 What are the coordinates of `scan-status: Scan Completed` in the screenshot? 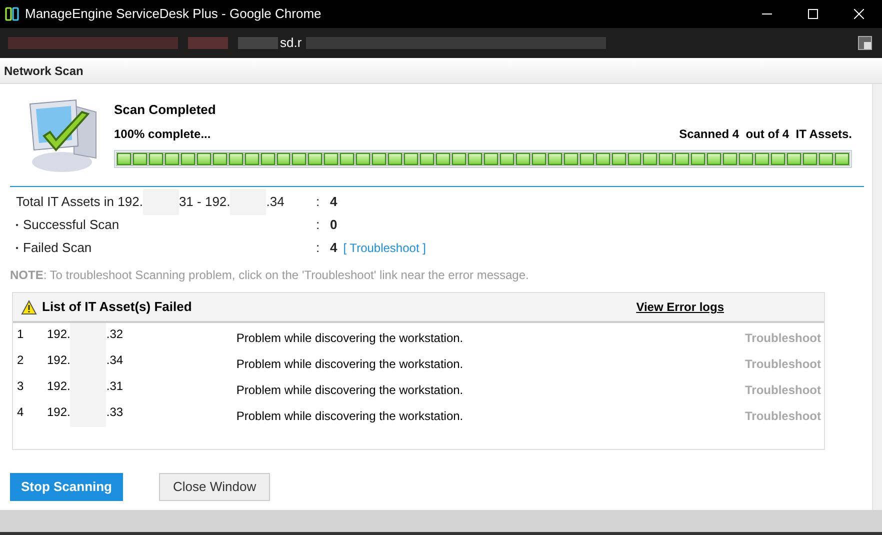 It's located at (165, 110).